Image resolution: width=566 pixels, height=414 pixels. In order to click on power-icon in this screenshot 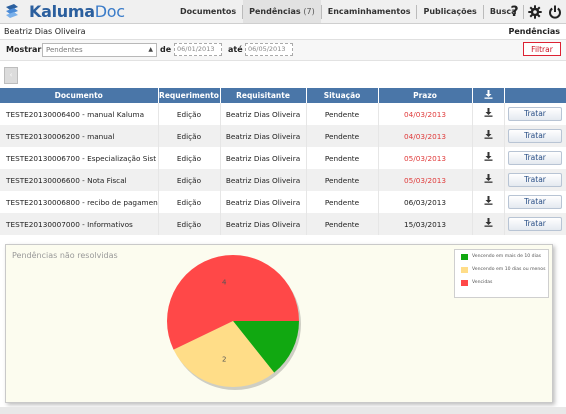, I will do `click(554, 11)`.